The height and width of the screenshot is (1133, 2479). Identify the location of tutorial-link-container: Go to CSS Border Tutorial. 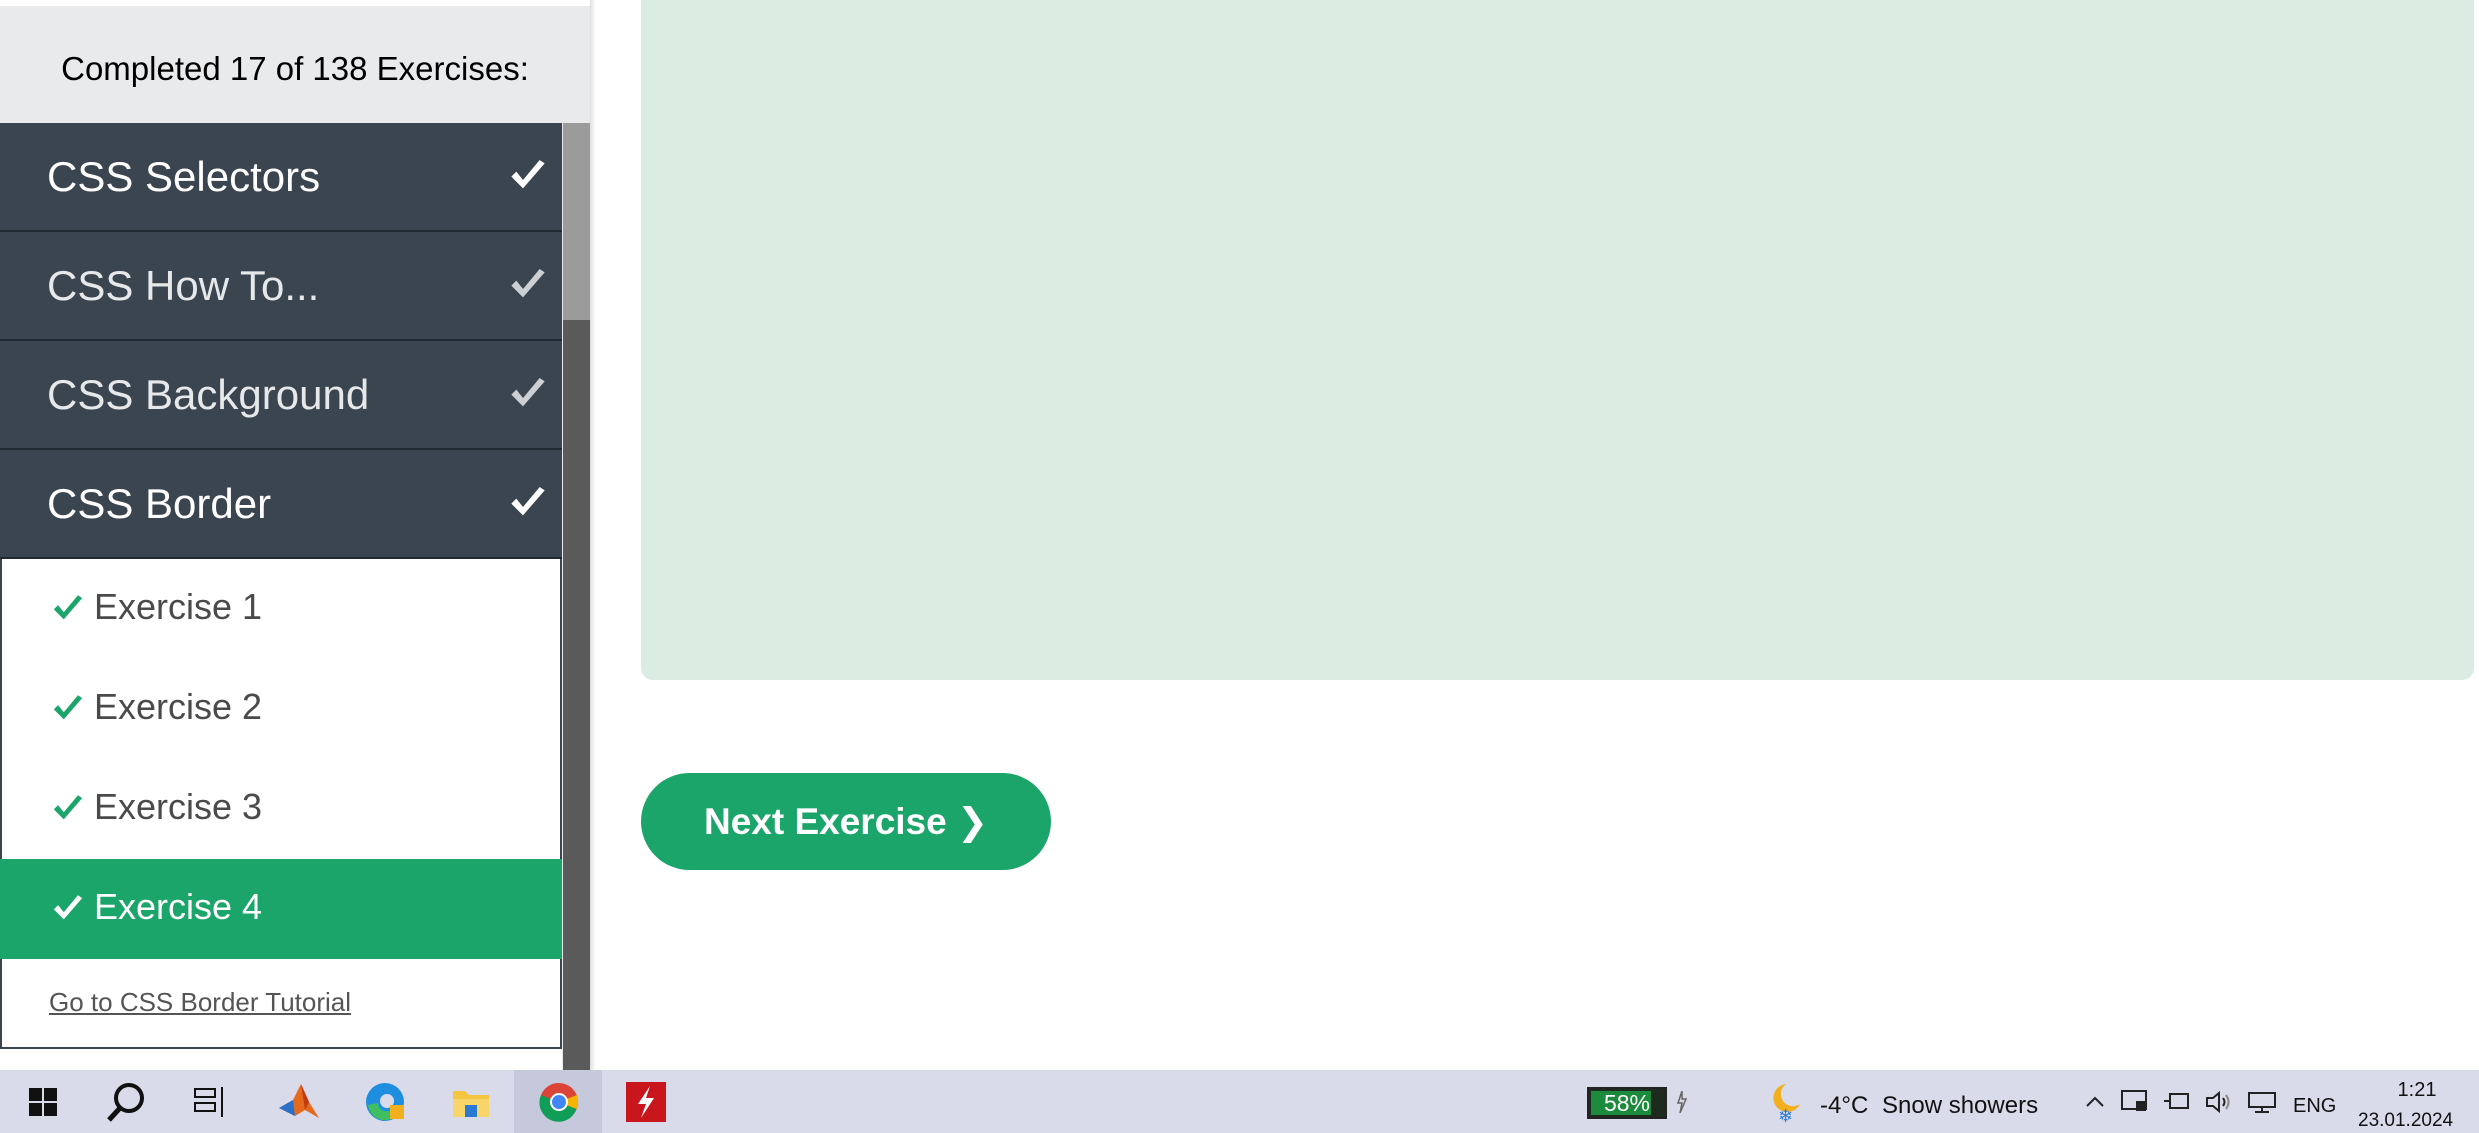
(281, 1004).